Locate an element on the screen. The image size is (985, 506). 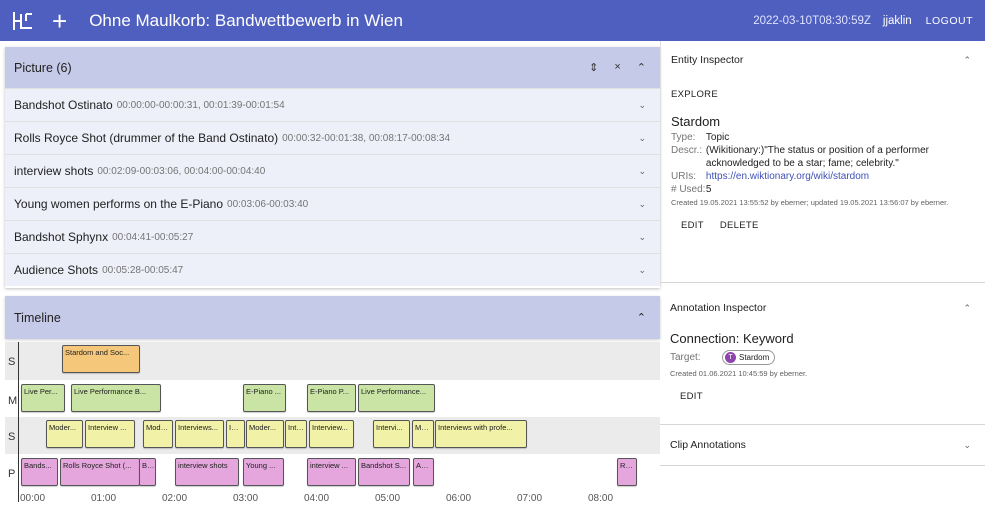
target-chip: T Stardom is located at coordinates (749, 357).